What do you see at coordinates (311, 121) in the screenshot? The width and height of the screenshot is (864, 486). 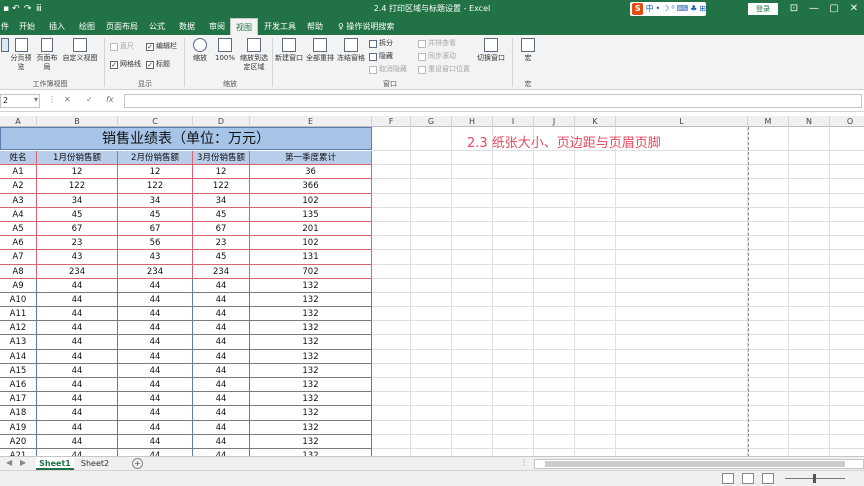 I see `column-header-e: E` at bounding box center [311, 121].